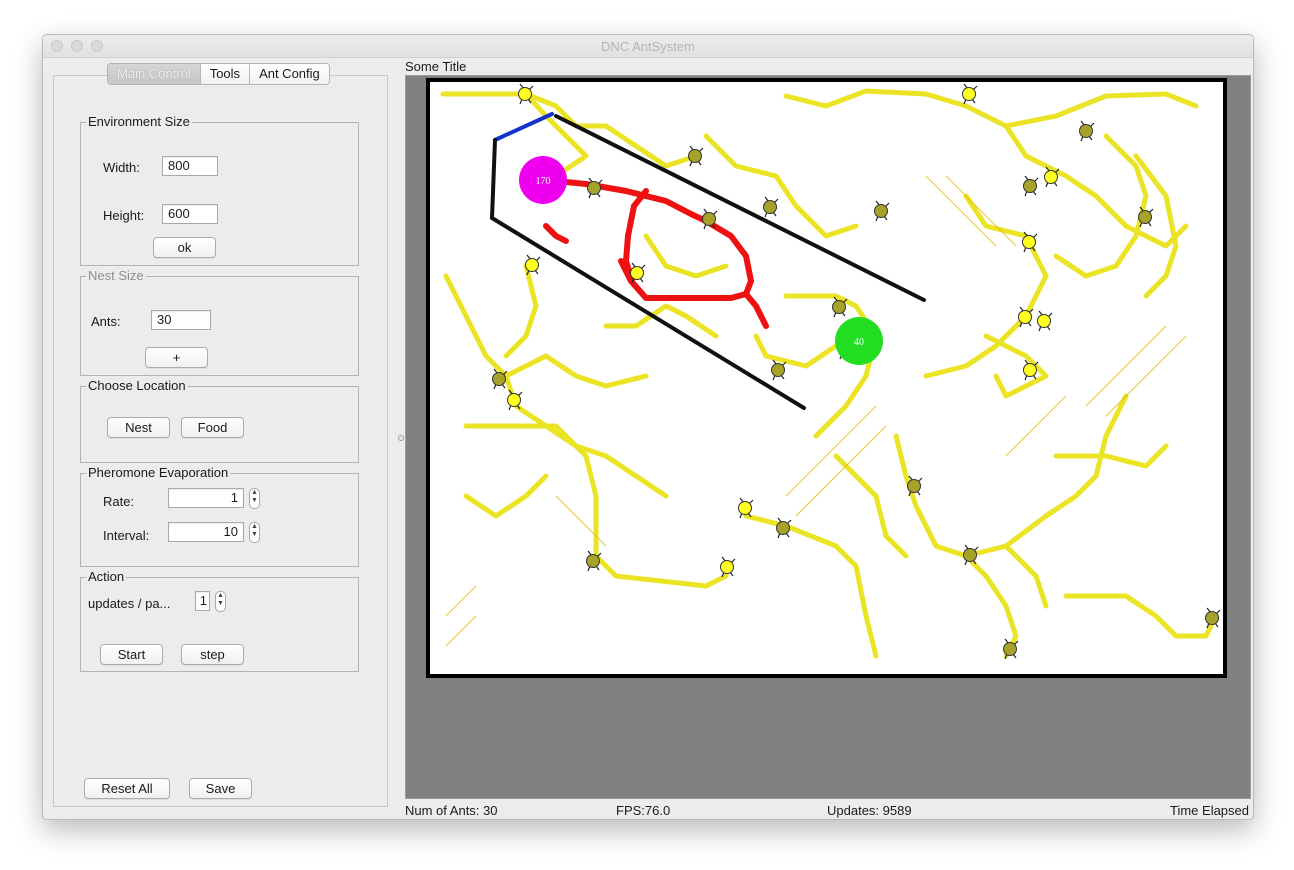 Image resolution: width=1294 pixels, height=870 pixels. Describe the element at coordinates (116, 276) in the screenshot. I see `nest-size-legend: Nest Size` at that location.